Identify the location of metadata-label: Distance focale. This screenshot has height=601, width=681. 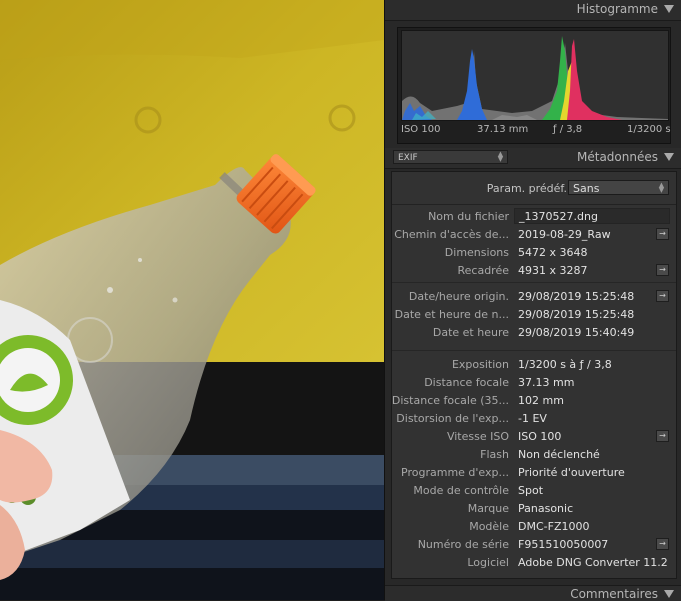
(466, 382).